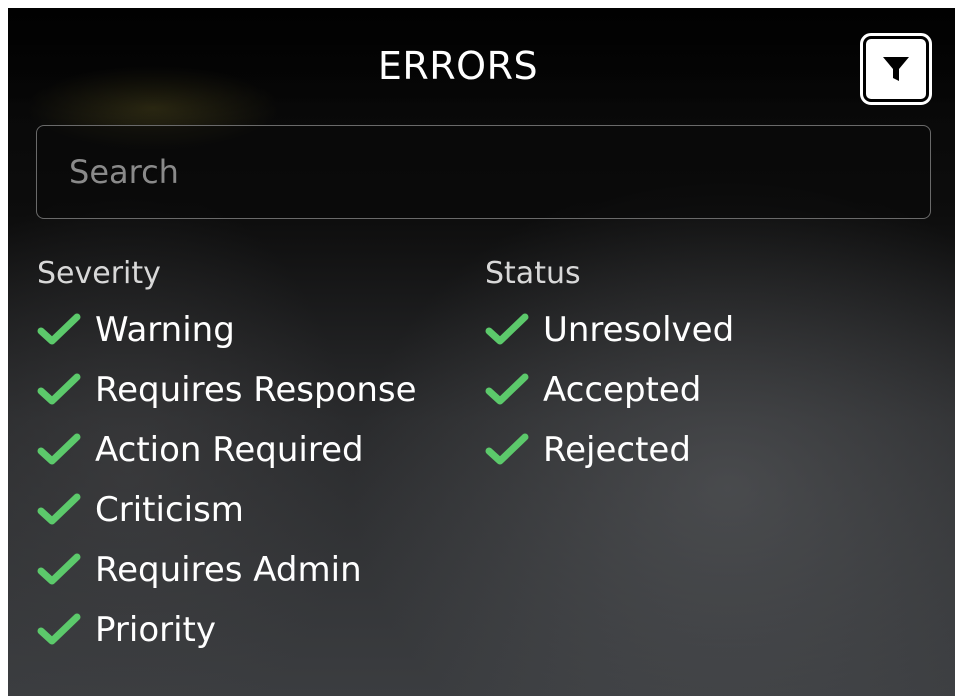  What do you see at coordinates (99, 273) in the screenshot?
I see `severity-heading: Severity` at bounding box center [99, 273].